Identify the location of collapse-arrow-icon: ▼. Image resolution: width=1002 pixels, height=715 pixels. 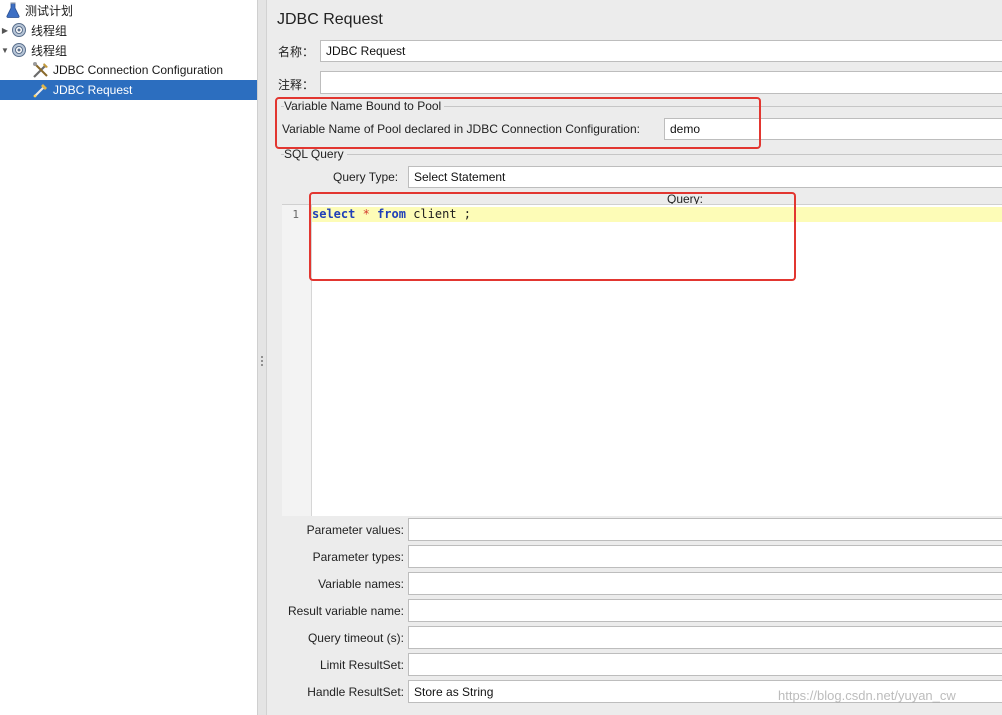
(5, 50).